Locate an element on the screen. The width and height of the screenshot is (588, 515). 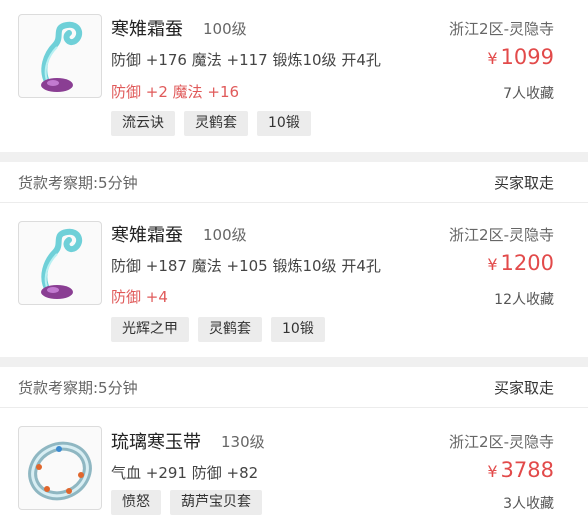
item-stats: 气血 +291 防御 +82 is located at coordinates (185, 473).